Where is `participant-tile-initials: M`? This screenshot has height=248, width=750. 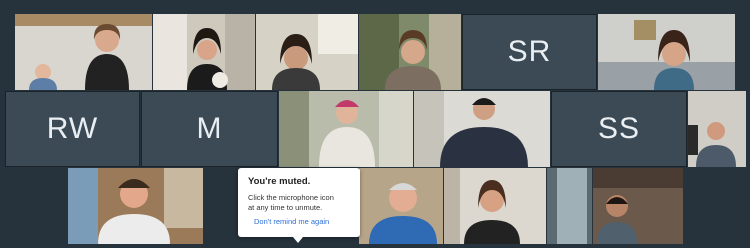
participant-tile-initials: M is located at coordinates (209, 129).